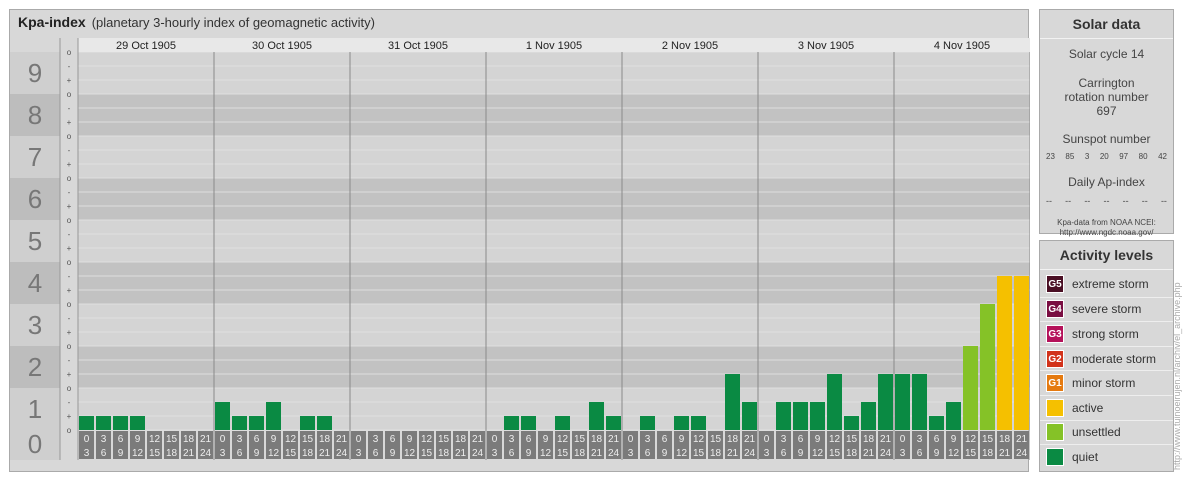 This screenshot has height=480, width=1184. I want to click on hour-start-label: 6, so click(801, 439).